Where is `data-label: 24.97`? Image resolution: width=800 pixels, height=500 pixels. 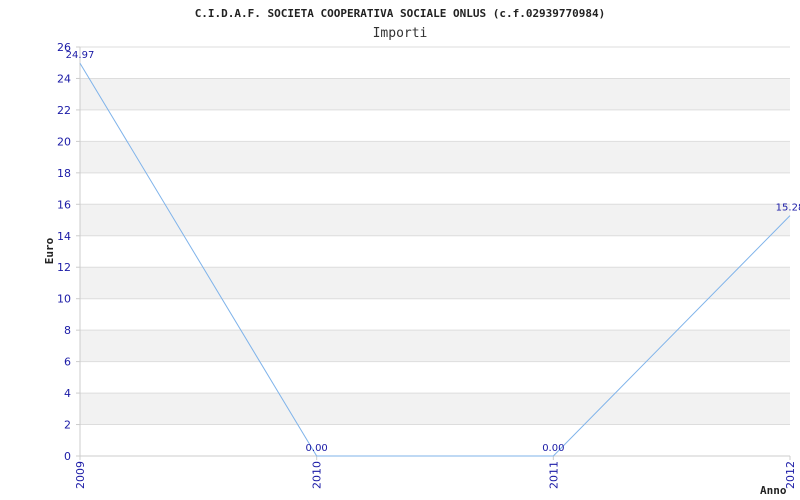
data-label: 24.97 is located at coordinates (80, 55).